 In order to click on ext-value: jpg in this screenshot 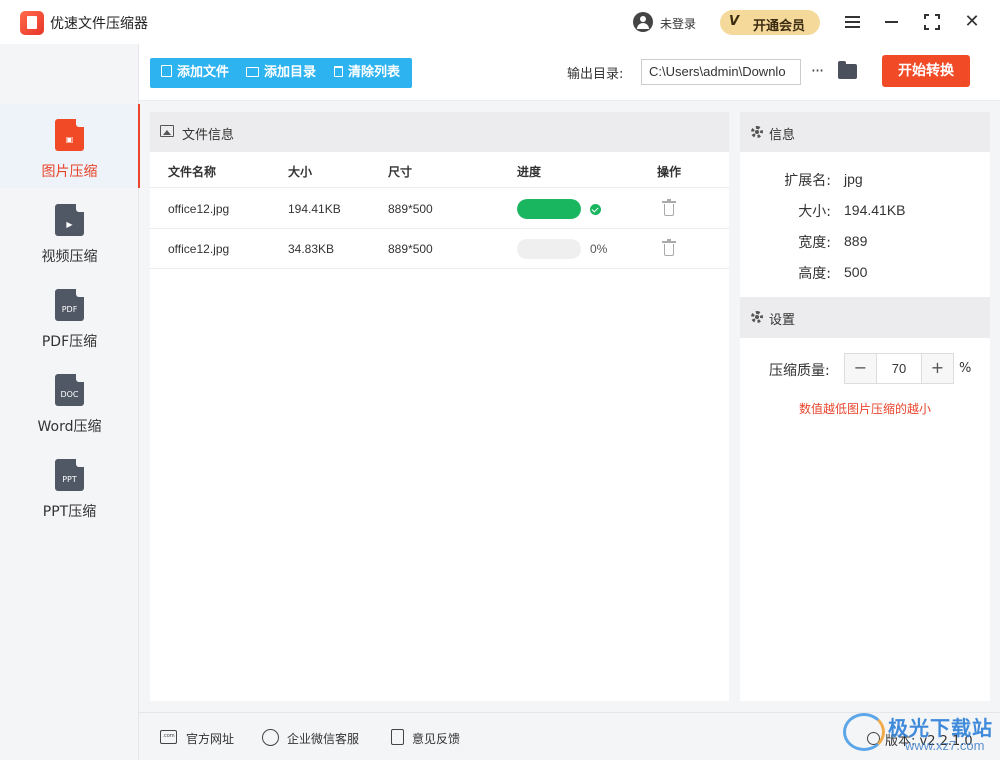, I will do `click(853, 179)`.